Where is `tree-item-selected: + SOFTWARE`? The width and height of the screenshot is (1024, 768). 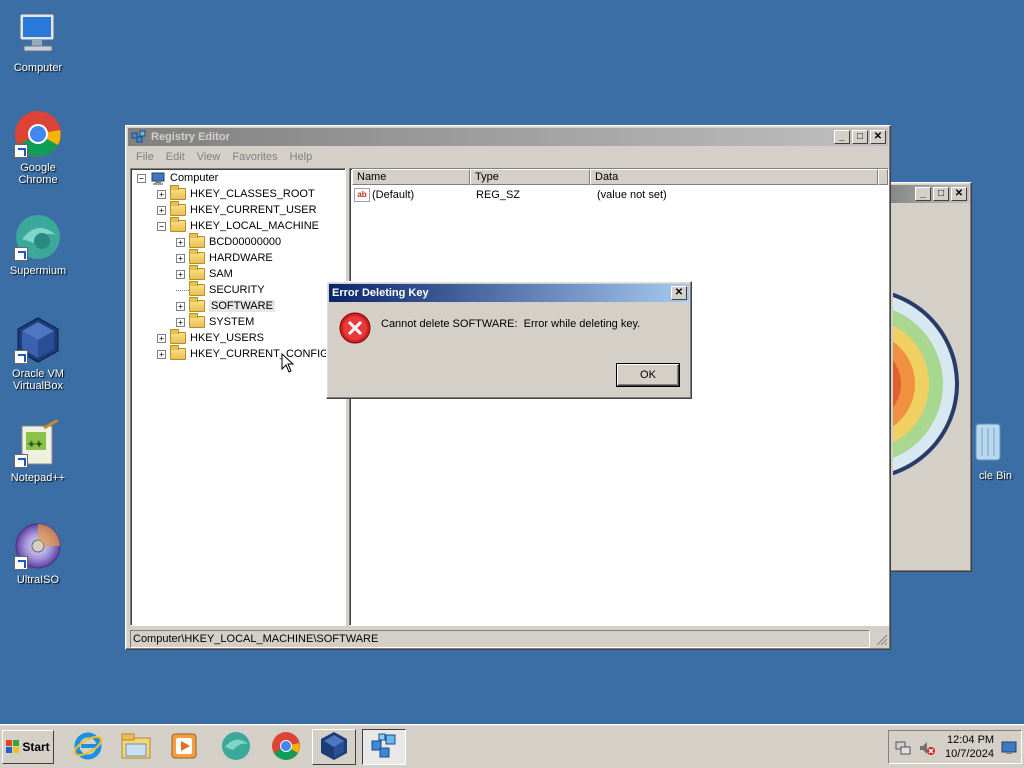 tree-item-selected: + SOFTWARE is located at coordinates (225, 305).